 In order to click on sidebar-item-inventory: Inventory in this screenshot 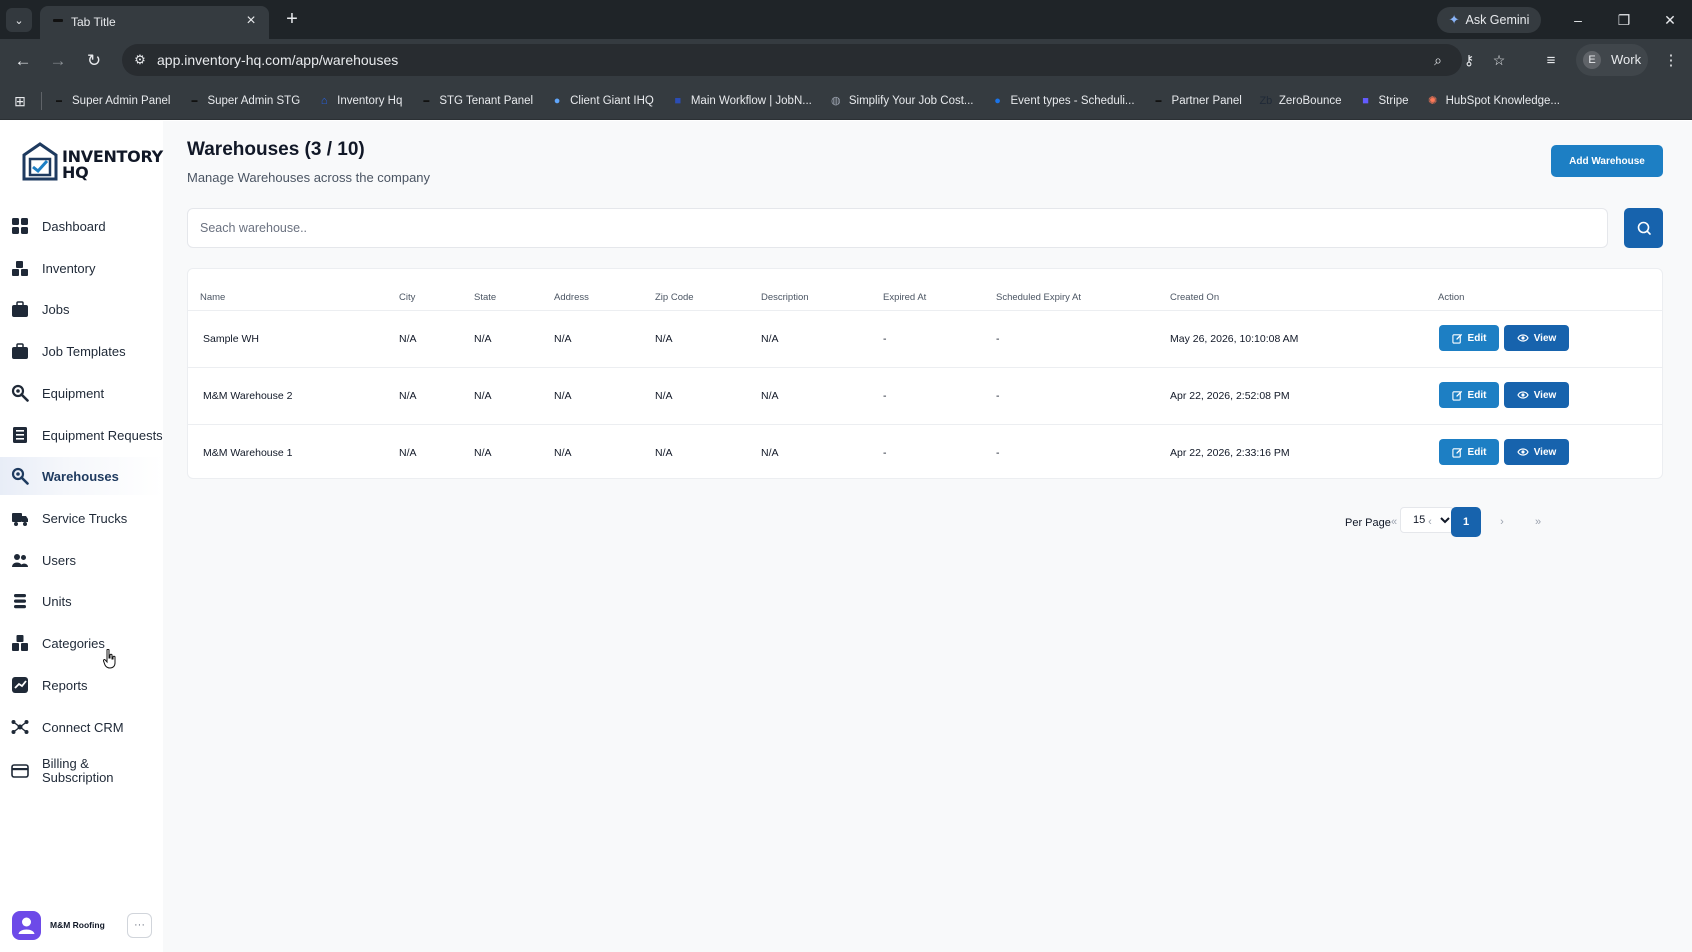, I will do `click(81, 268)`.